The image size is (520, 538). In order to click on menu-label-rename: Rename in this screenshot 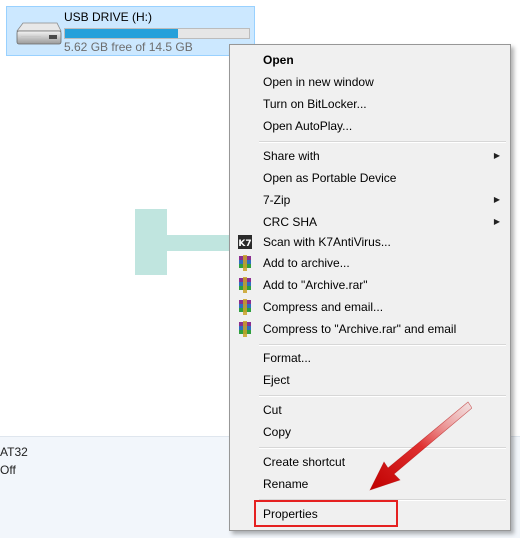, I will do `click(286, 484)`.